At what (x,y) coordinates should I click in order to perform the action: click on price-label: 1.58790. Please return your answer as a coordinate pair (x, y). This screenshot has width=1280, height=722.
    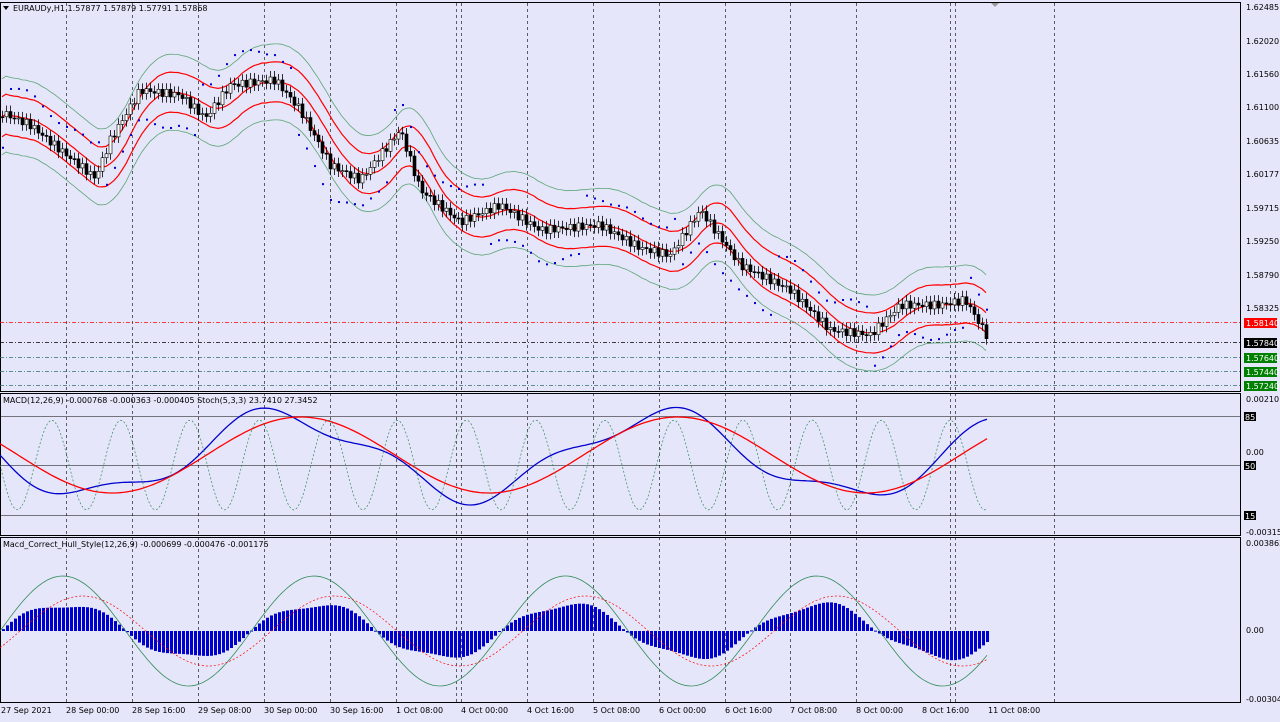
    Looking at the image, I should click on (1262, 275).